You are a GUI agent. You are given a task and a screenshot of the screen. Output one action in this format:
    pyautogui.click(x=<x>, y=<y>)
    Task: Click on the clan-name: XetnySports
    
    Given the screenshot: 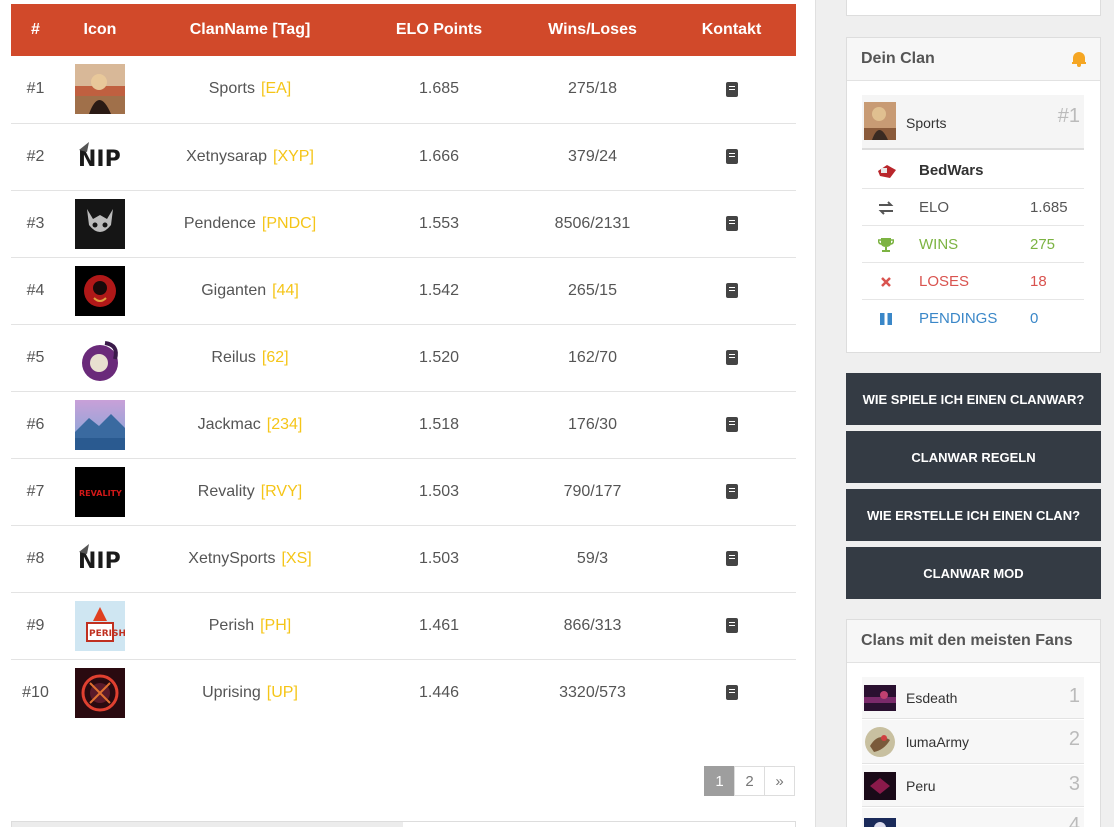 What is the action you would take?
    pyautogui.click(x=231, y=558)
    